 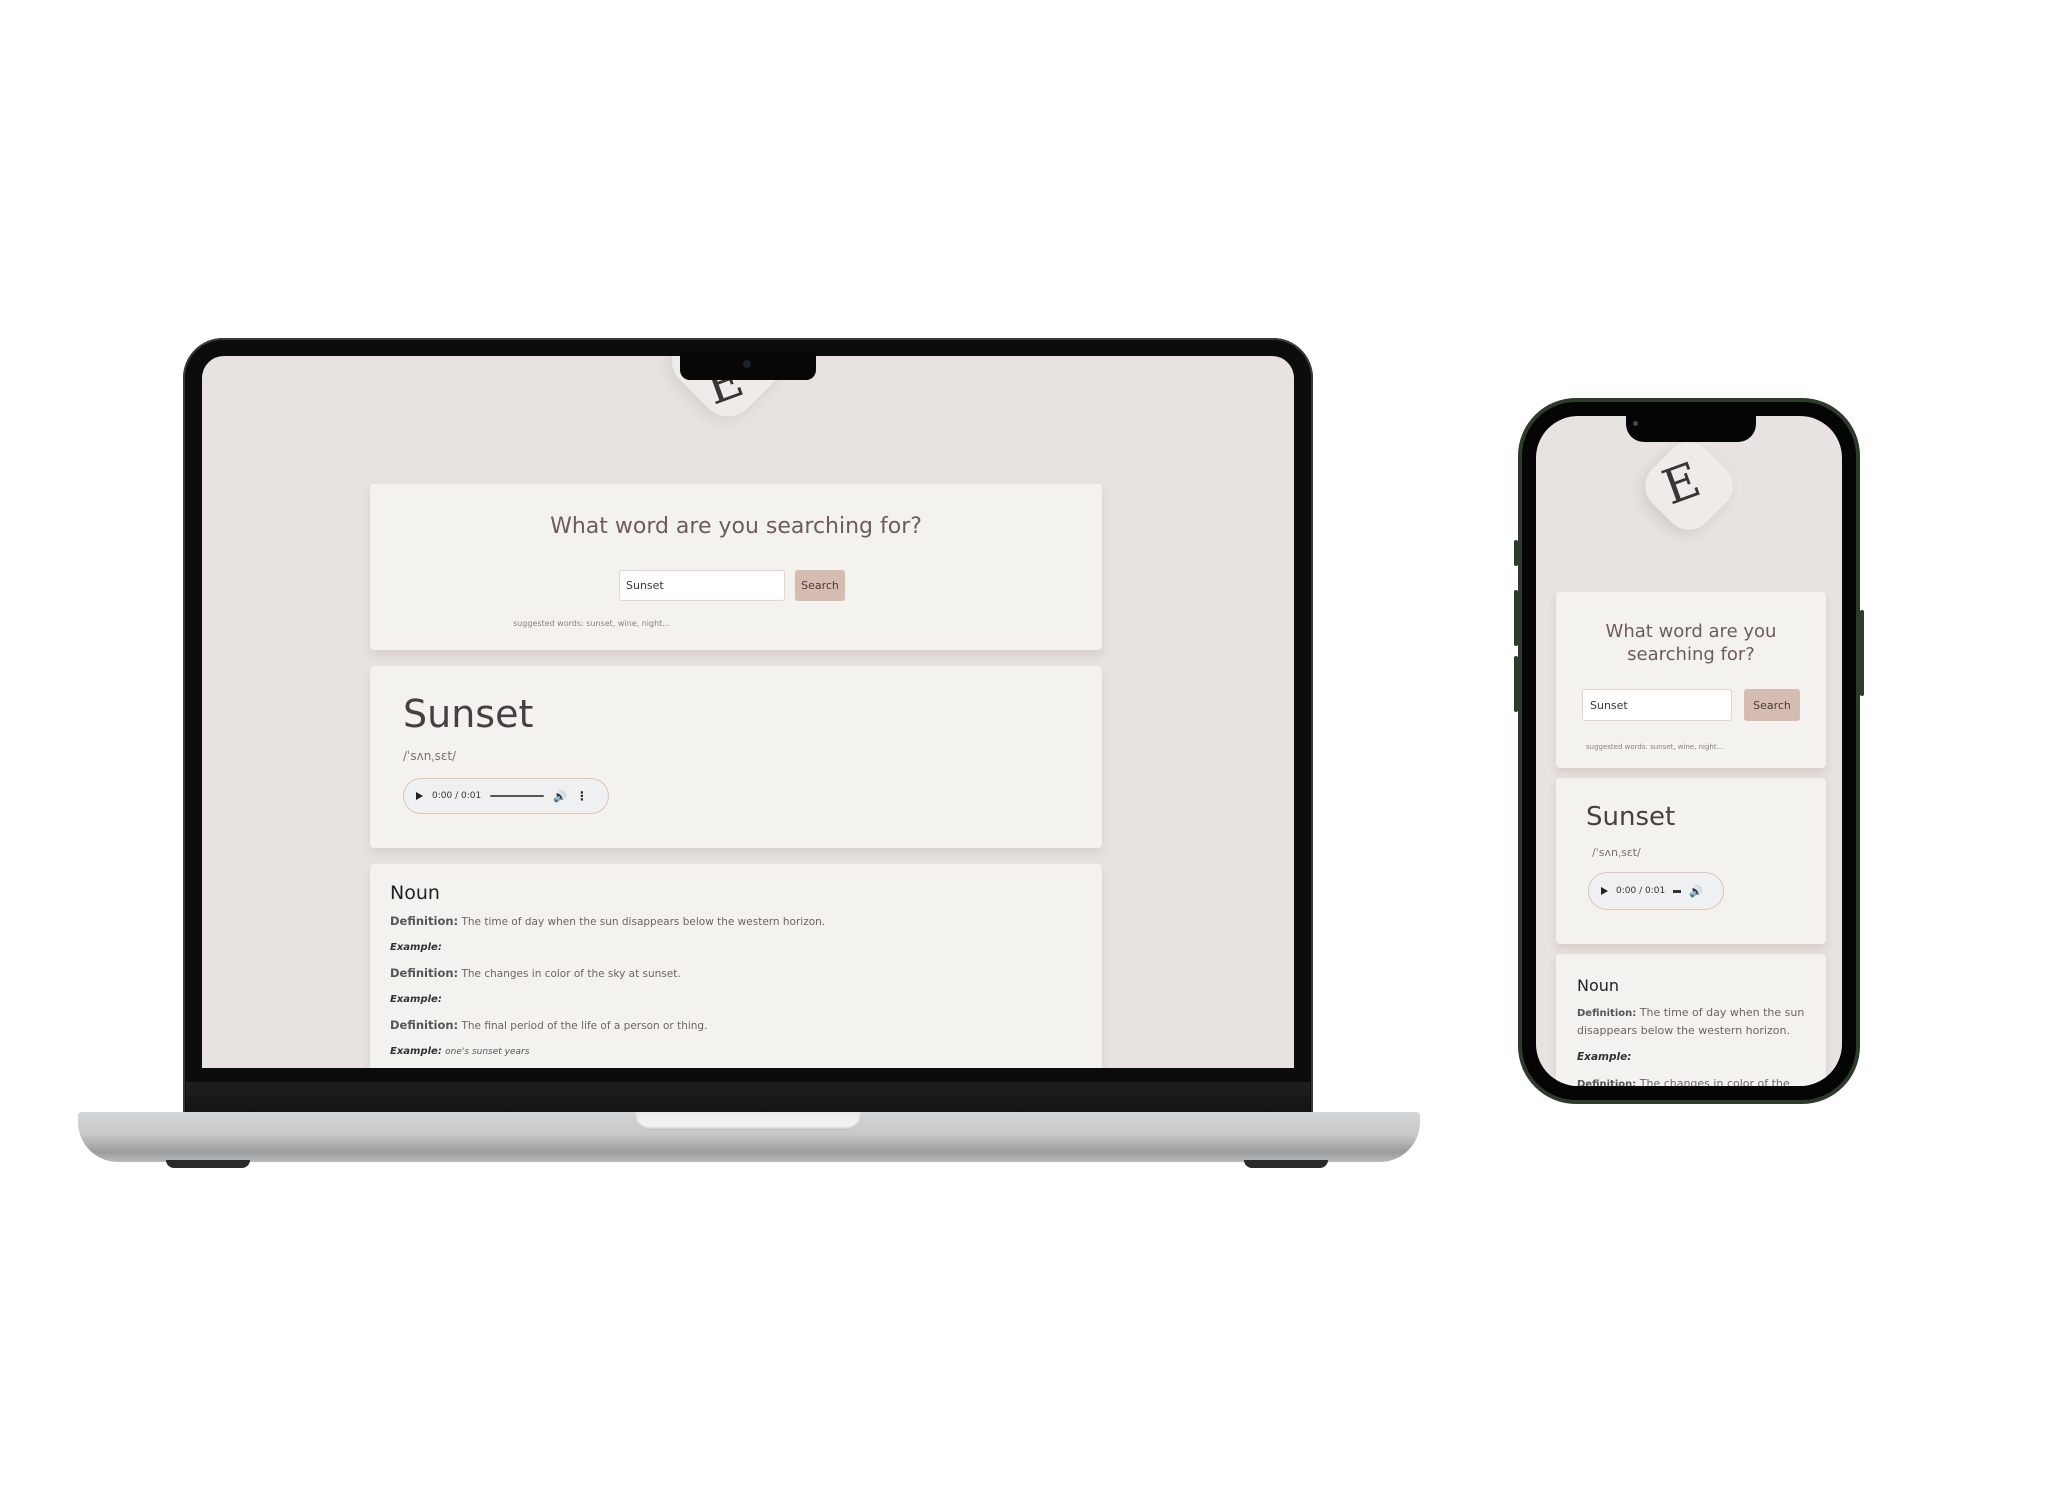 I want to click on more-vert-icon: ⋮, so click(x=582, y=796).